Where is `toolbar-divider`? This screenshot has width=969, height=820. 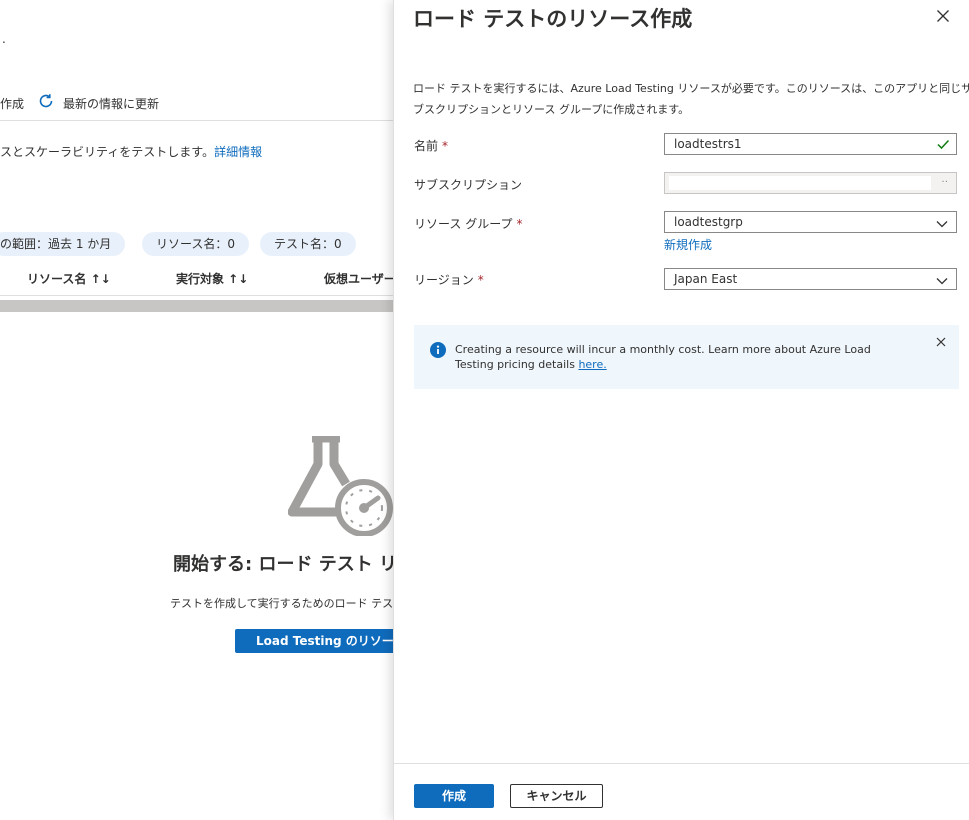
toolbar-divider is located at coordinates (196, 120).